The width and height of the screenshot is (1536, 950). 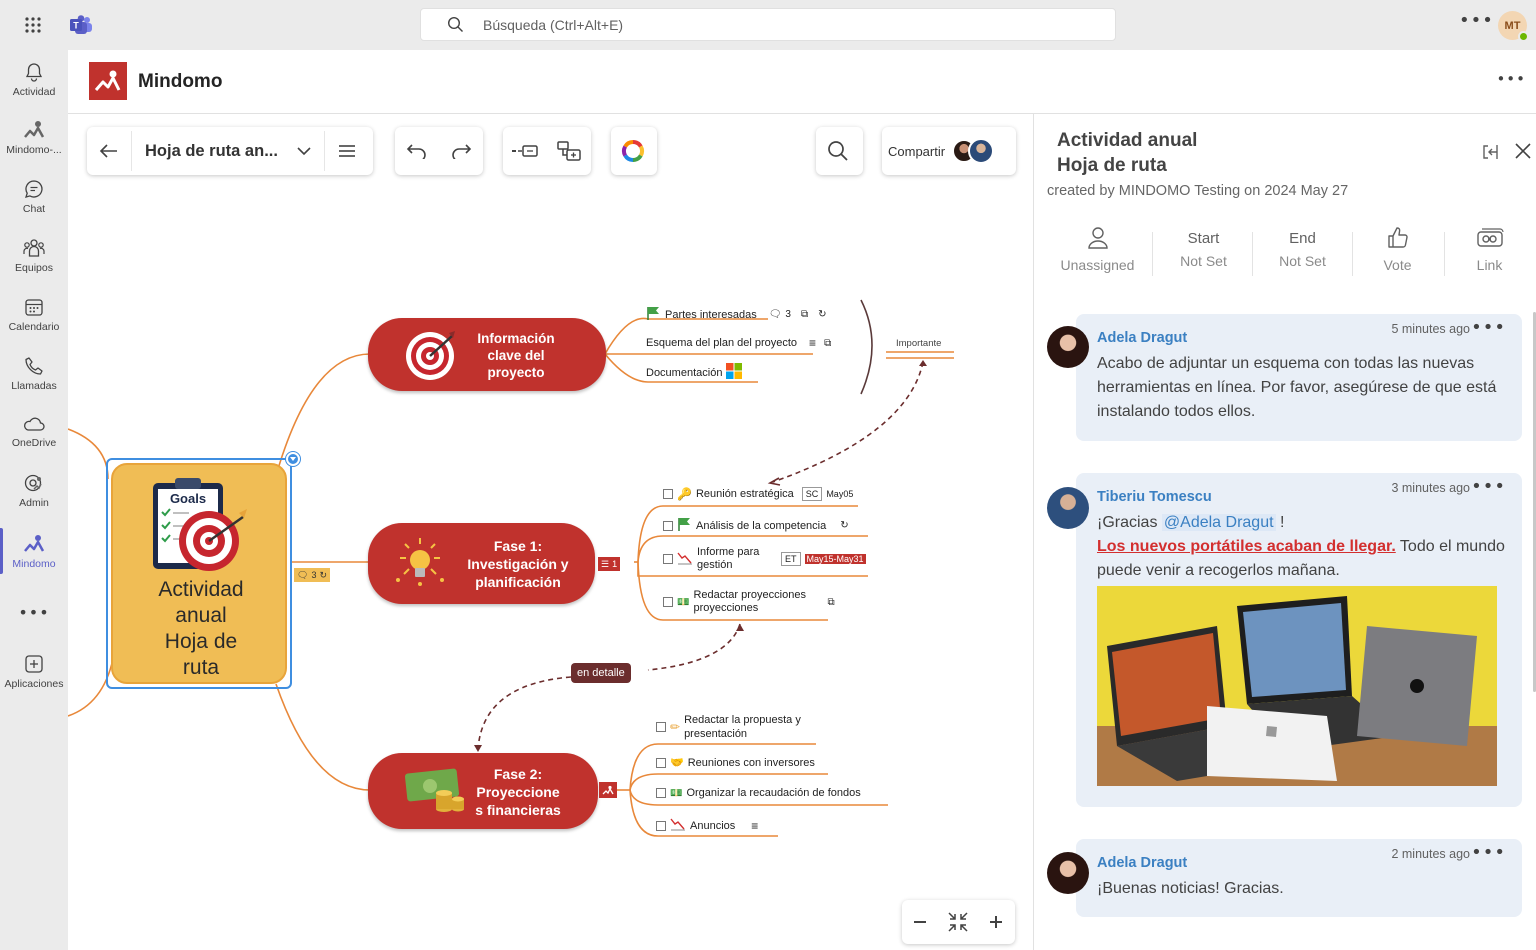 What do you see at coordinates (1523, 36) in the screenshot?
I see `presence-available-icon` at bounding box center [1523, 36].